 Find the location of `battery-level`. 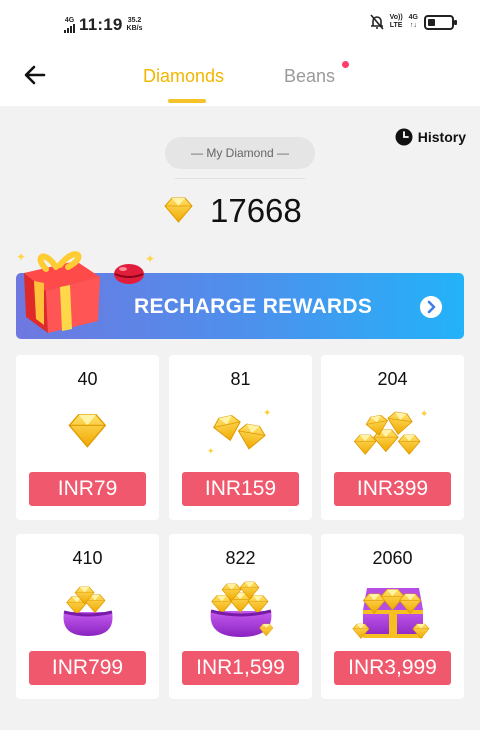

battery-level is located at coordinates (431, 22).